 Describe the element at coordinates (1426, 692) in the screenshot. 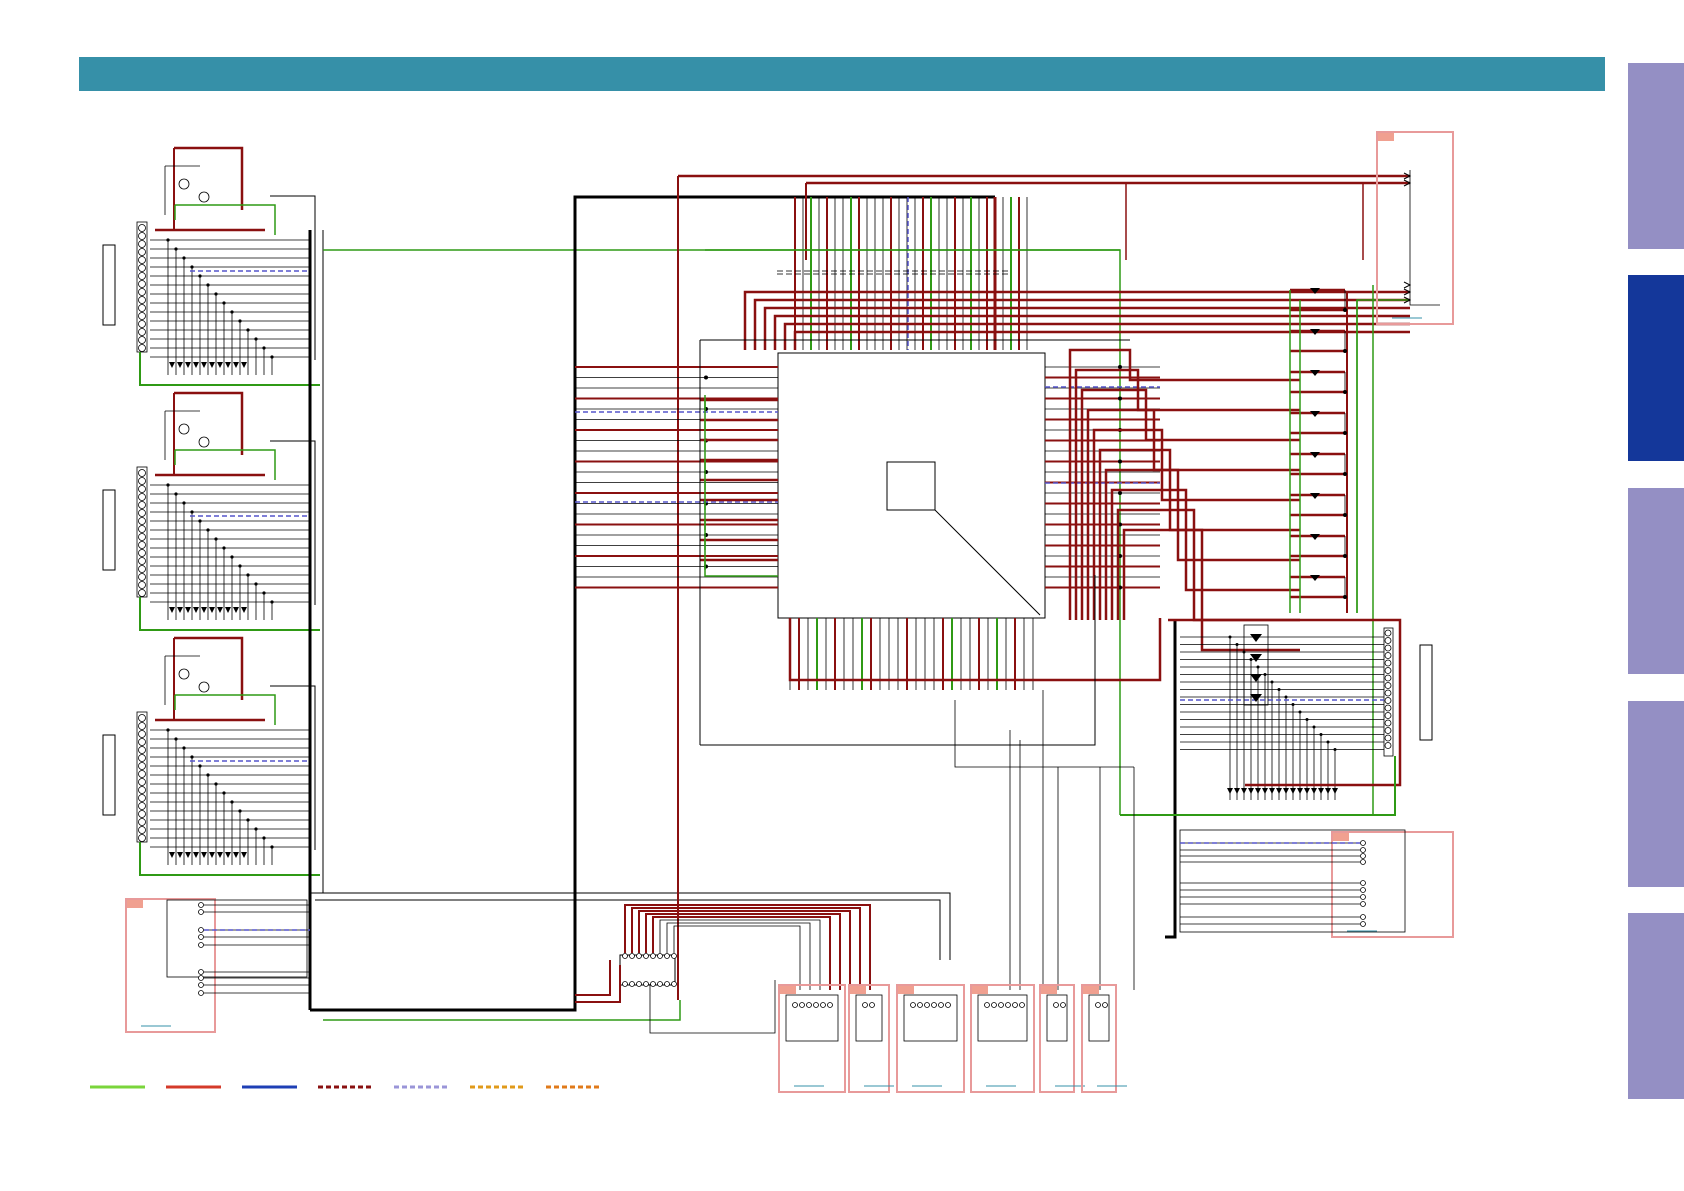

I see `right-connector-label-box` at that location.